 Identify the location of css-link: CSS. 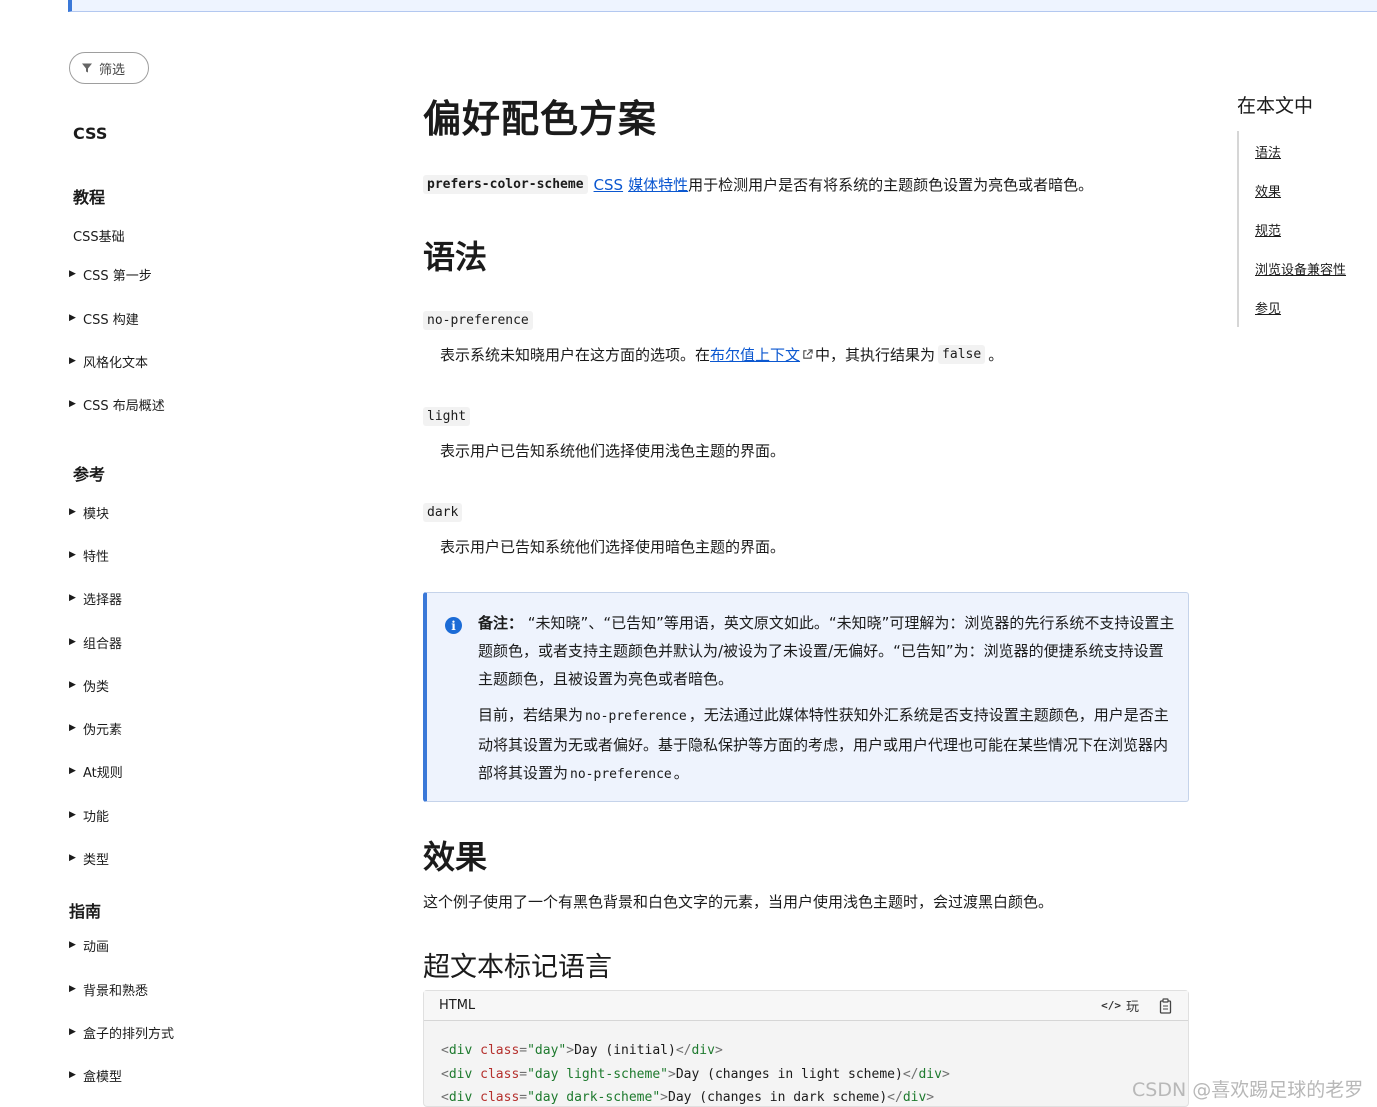
(609, 185).